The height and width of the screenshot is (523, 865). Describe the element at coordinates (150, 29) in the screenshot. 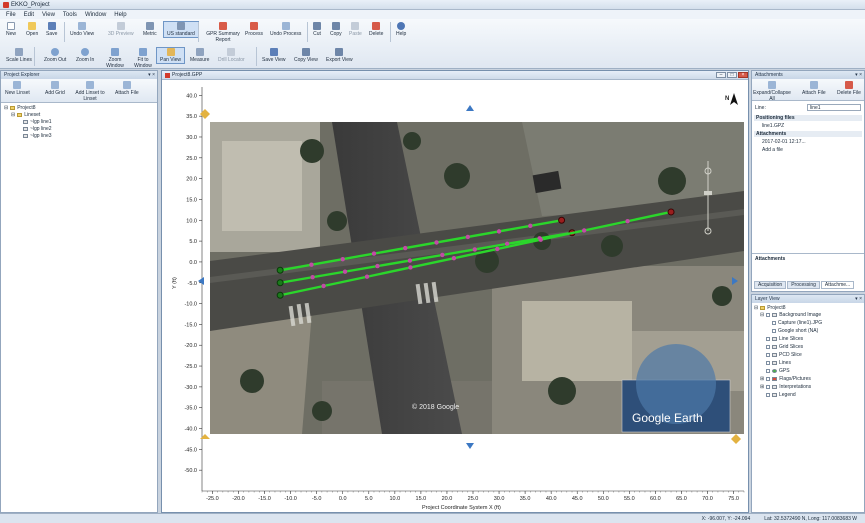

I see `metric-button: Metric` at that location.